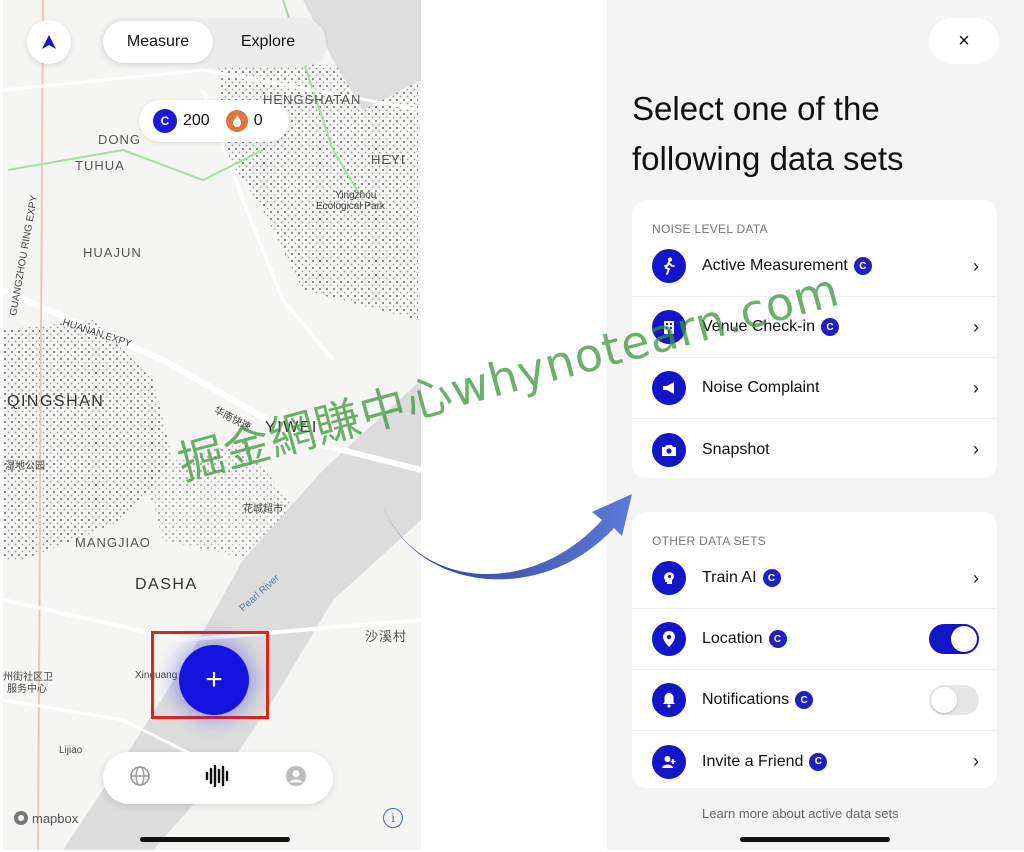 The width and height of the screenshot is (1024, 852). Describe the element at coordinates (800, 813) in the screenshot. I see `learn-more-link: Learn more about active data sets` at that location.